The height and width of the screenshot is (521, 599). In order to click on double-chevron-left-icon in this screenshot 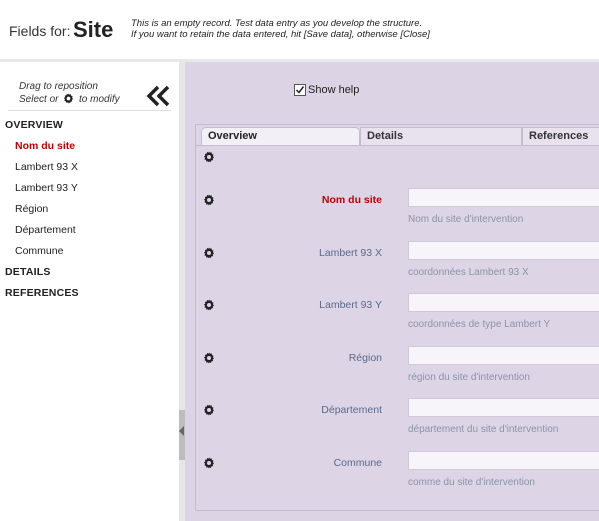, I will do `click(158, 96)`.